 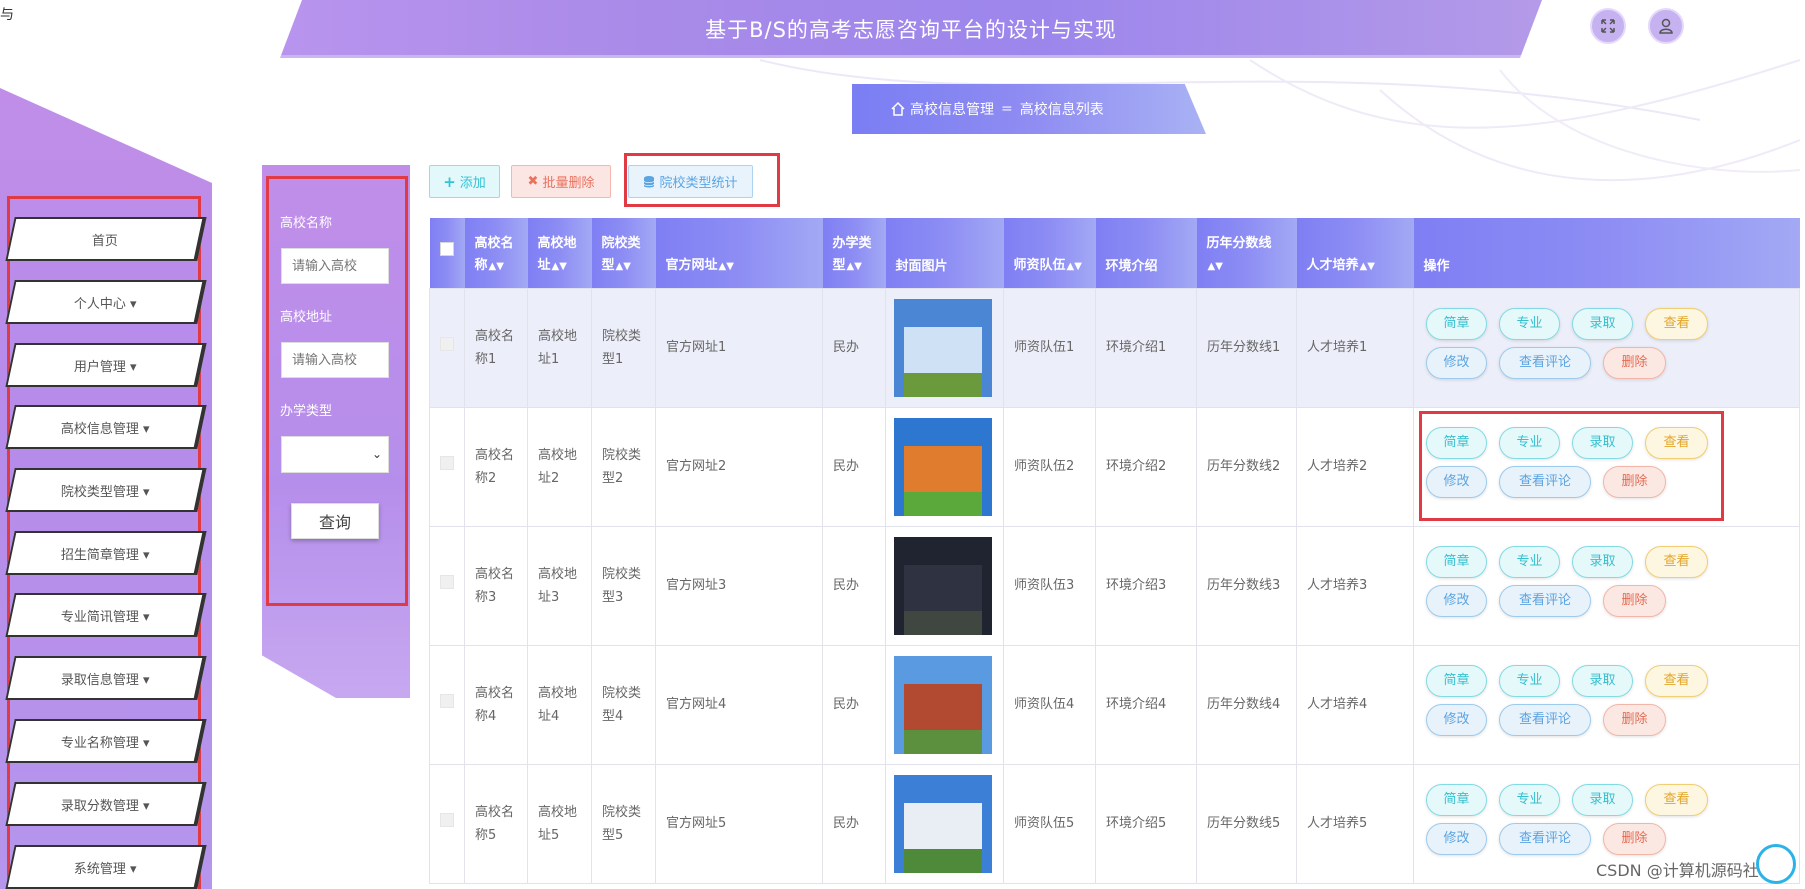 I want to click on sidebar-item-profile: 个人中心 ▾, so click(x=106, y=302).